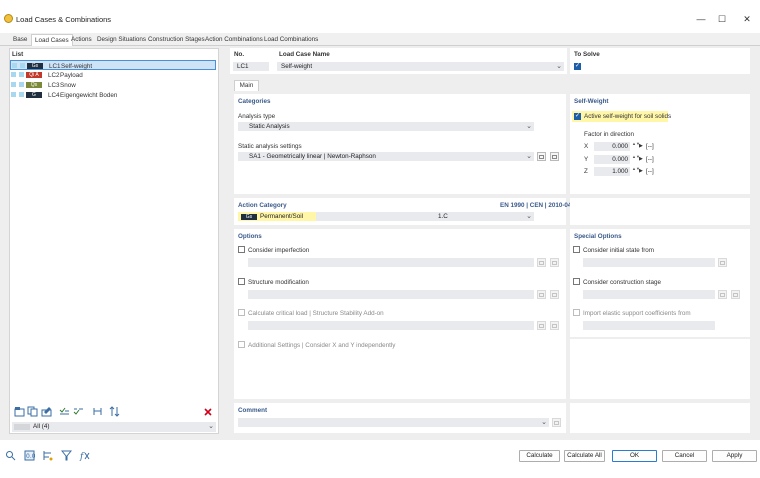 The height and width of the screenshot is (478, 760). Describe the element at coordinates (291, 40) in the screenshot. I see `tab-load-combinations: Load Combinations` at that location.